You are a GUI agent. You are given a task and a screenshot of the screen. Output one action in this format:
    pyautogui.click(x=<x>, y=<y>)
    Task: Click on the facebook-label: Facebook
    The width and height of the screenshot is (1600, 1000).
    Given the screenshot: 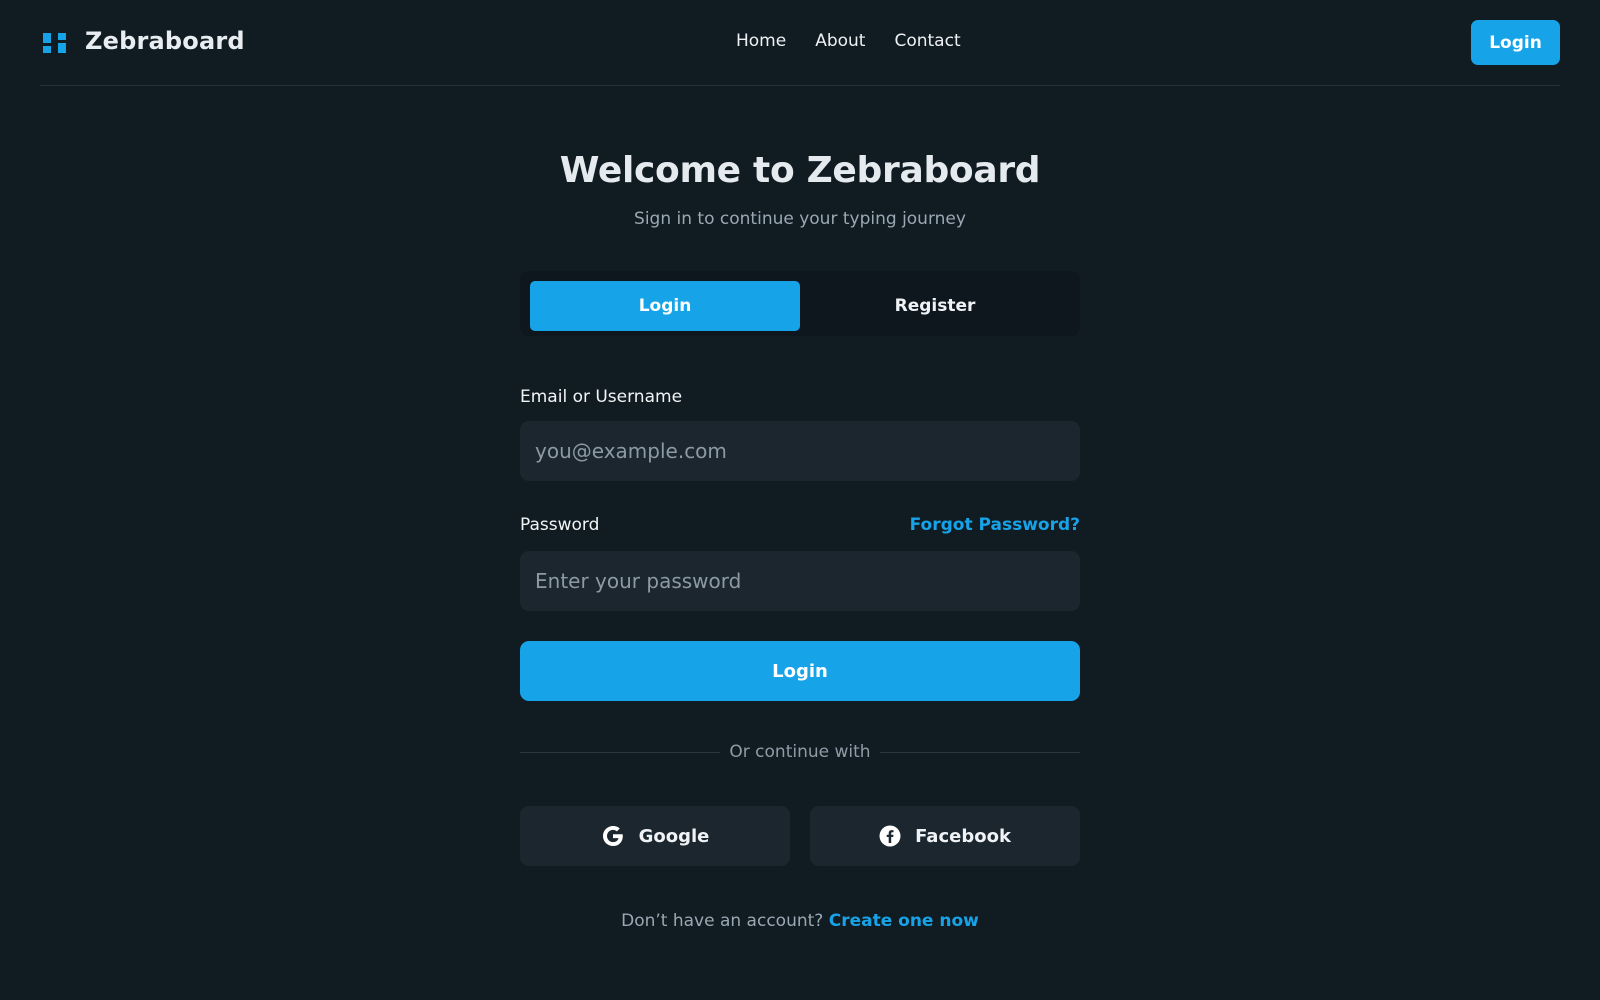 What is the action you would take?
    pyautogui.click(x=963, y=836)
    